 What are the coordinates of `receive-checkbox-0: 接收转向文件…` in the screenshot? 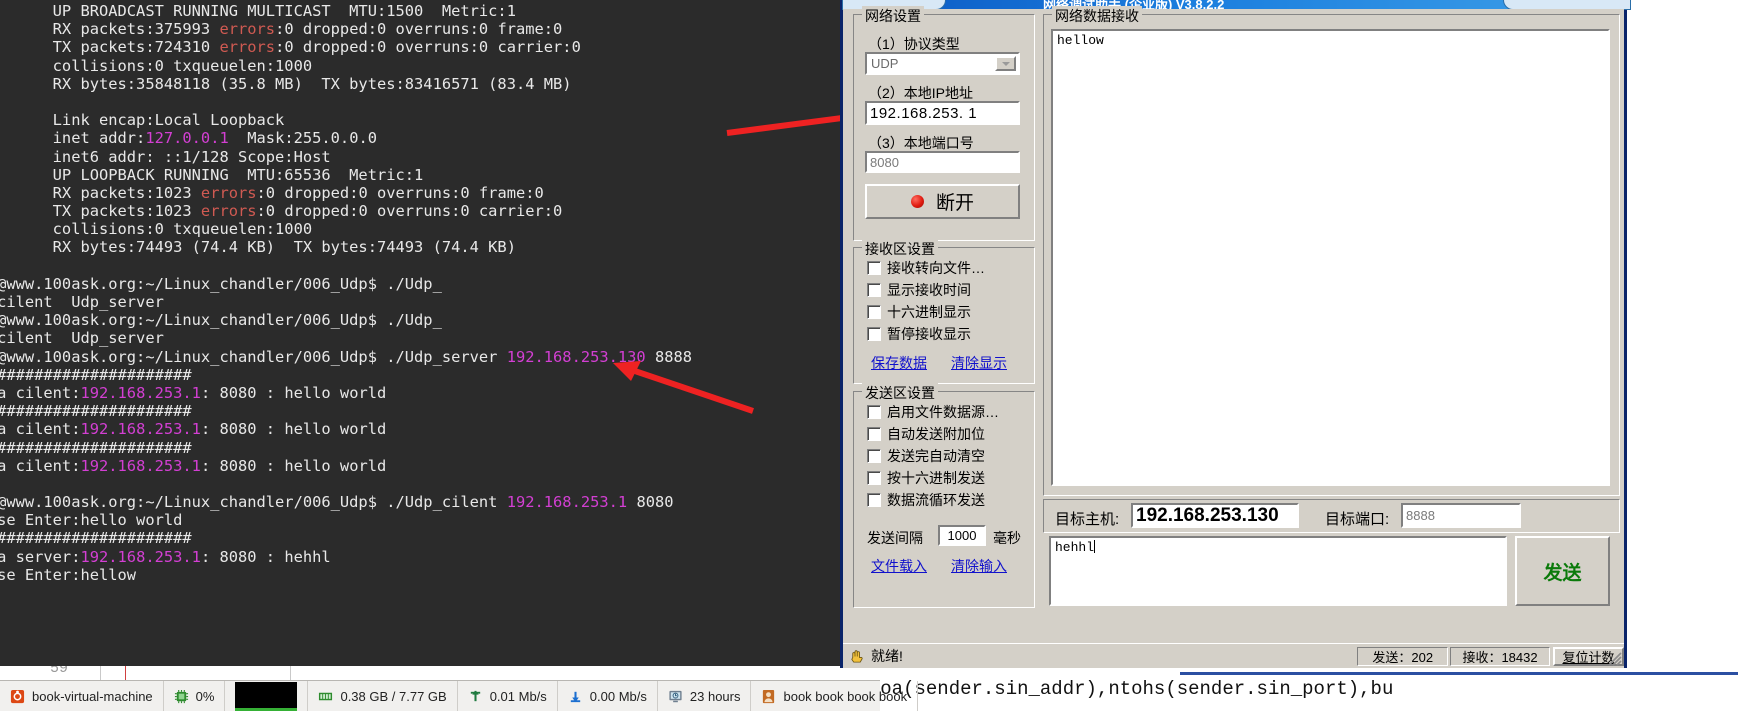 It's located at (926, 268).